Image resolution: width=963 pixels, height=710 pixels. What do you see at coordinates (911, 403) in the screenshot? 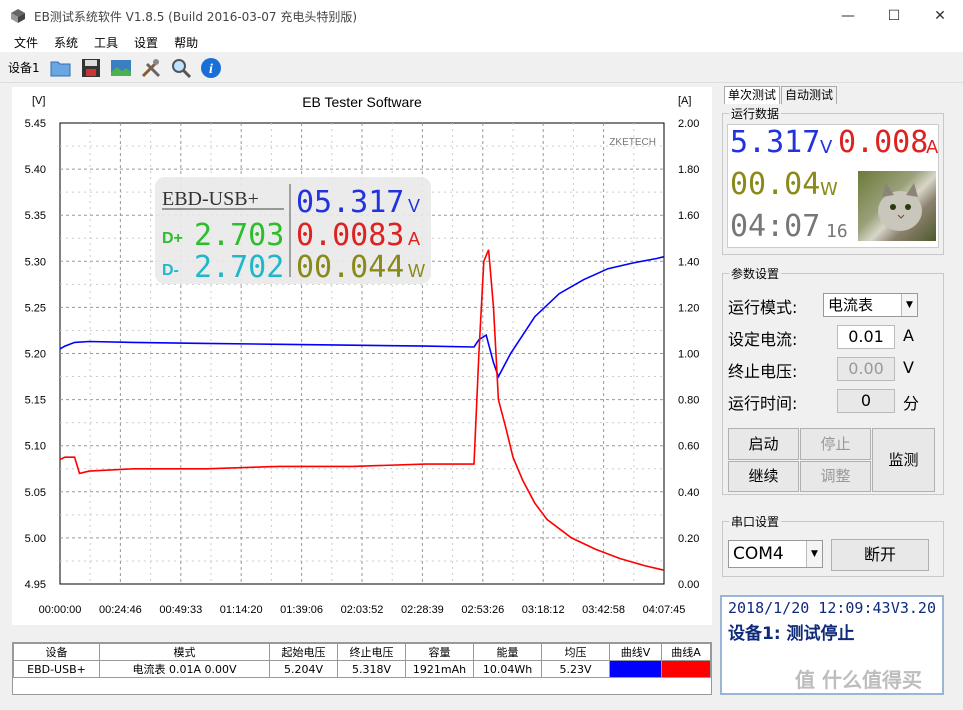
I see `time-unit: 分` at bounding box center [911, 403].